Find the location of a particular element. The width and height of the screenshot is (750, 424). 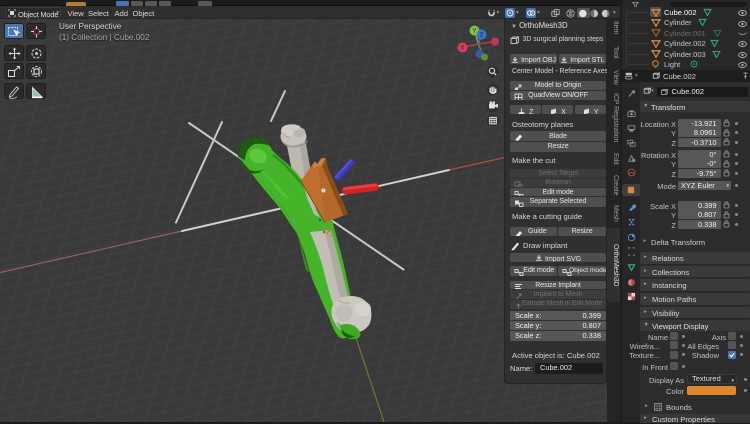

svg-text: Y is located at coordinates (474, 32).